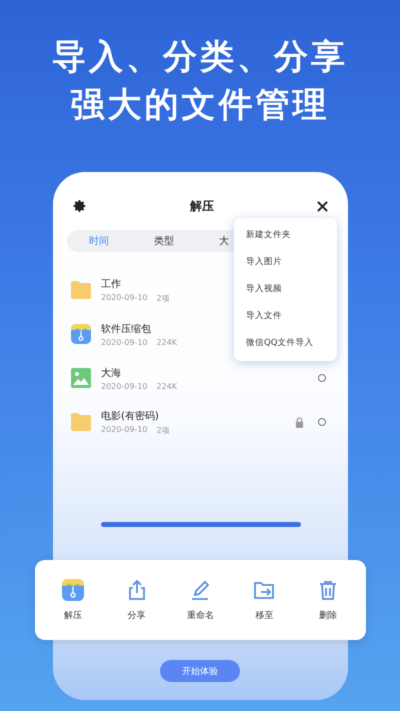 The width and height of the screenshot is (400, 711). I want to click on action-button: 移至, so click(264, 600).